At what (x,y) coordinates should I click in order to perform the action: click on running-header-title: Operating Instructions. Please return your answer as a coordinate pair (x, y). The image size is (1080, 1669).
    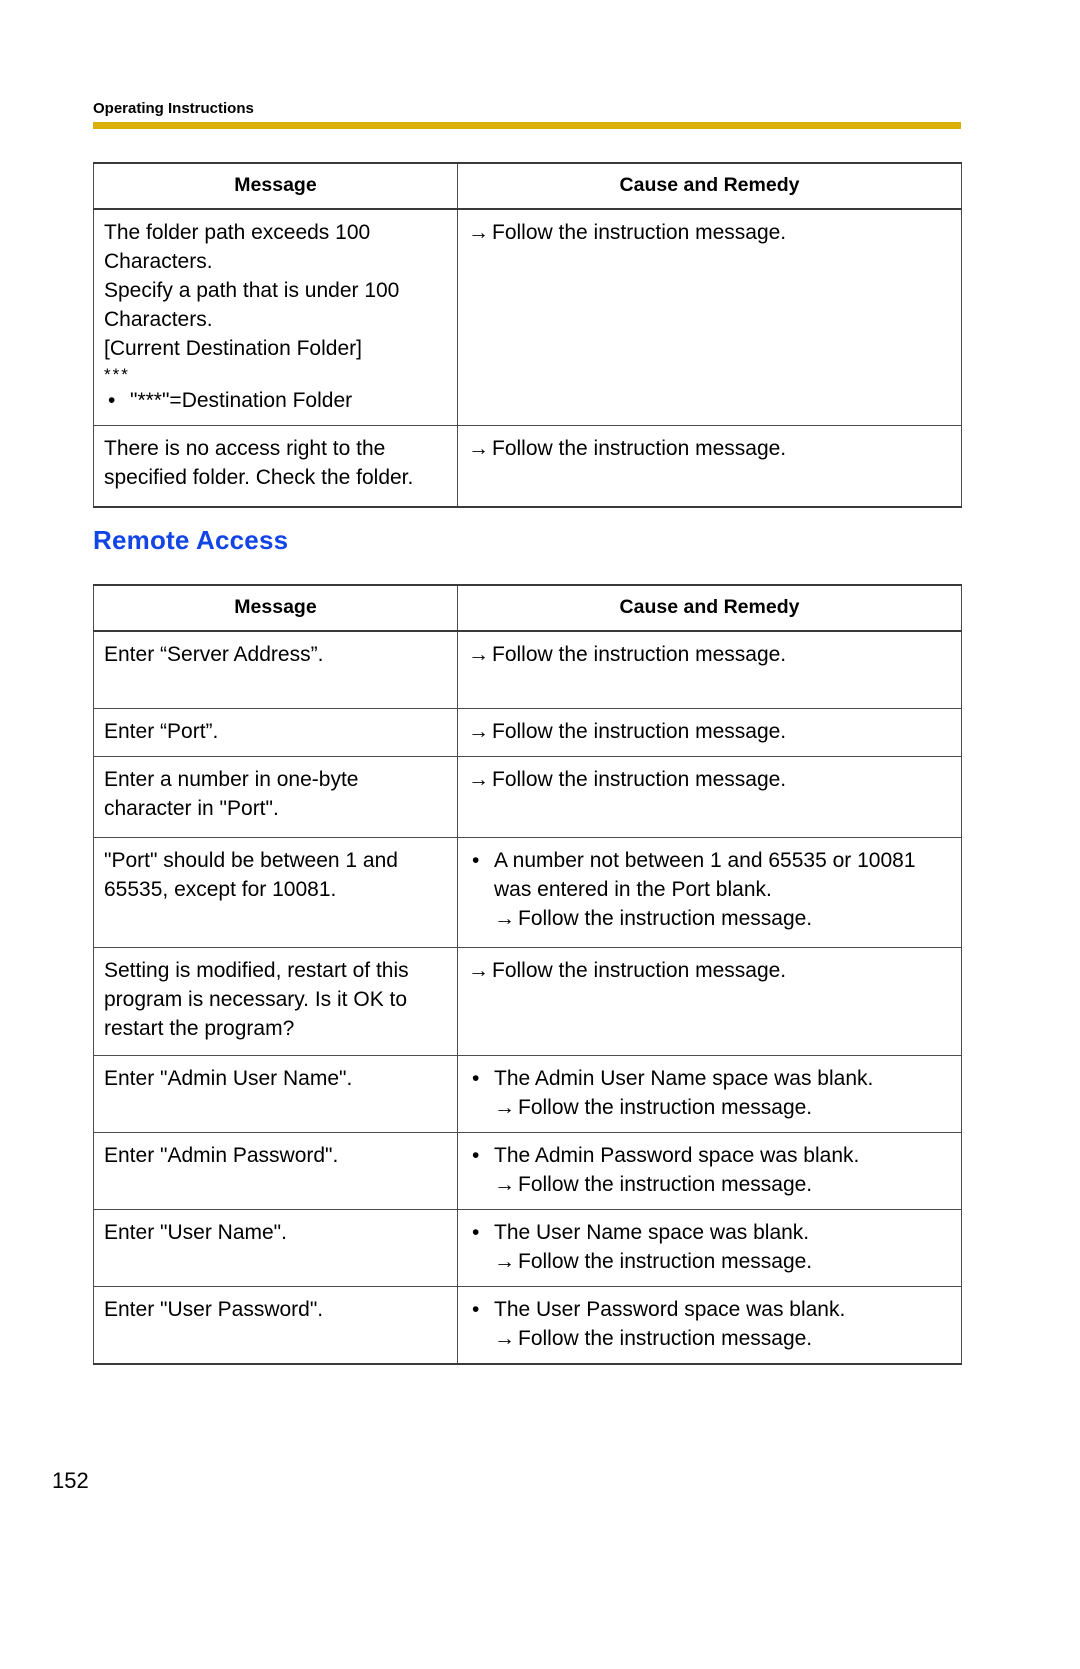
    Looking at the image, I should click on (173, 108).